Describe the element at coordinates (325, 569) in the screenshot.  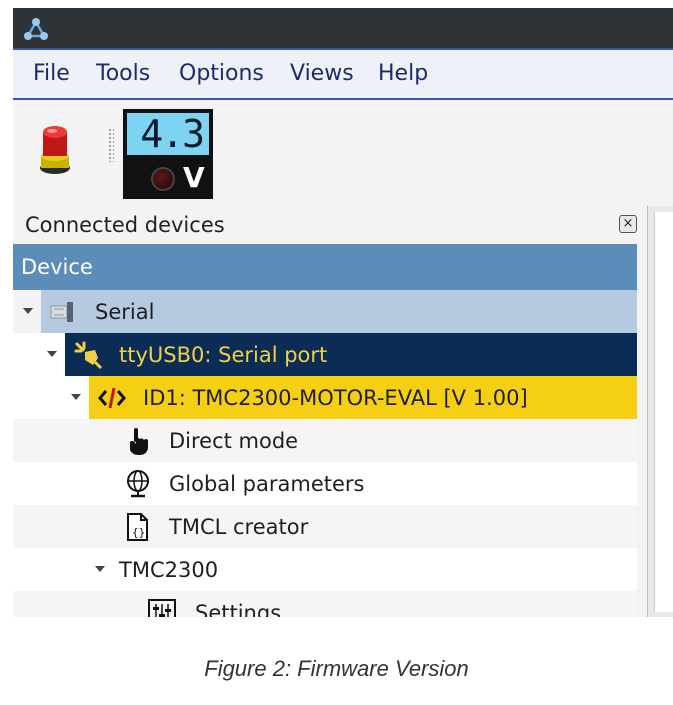
I see `tree-row-ic: TMC2300` at that location.